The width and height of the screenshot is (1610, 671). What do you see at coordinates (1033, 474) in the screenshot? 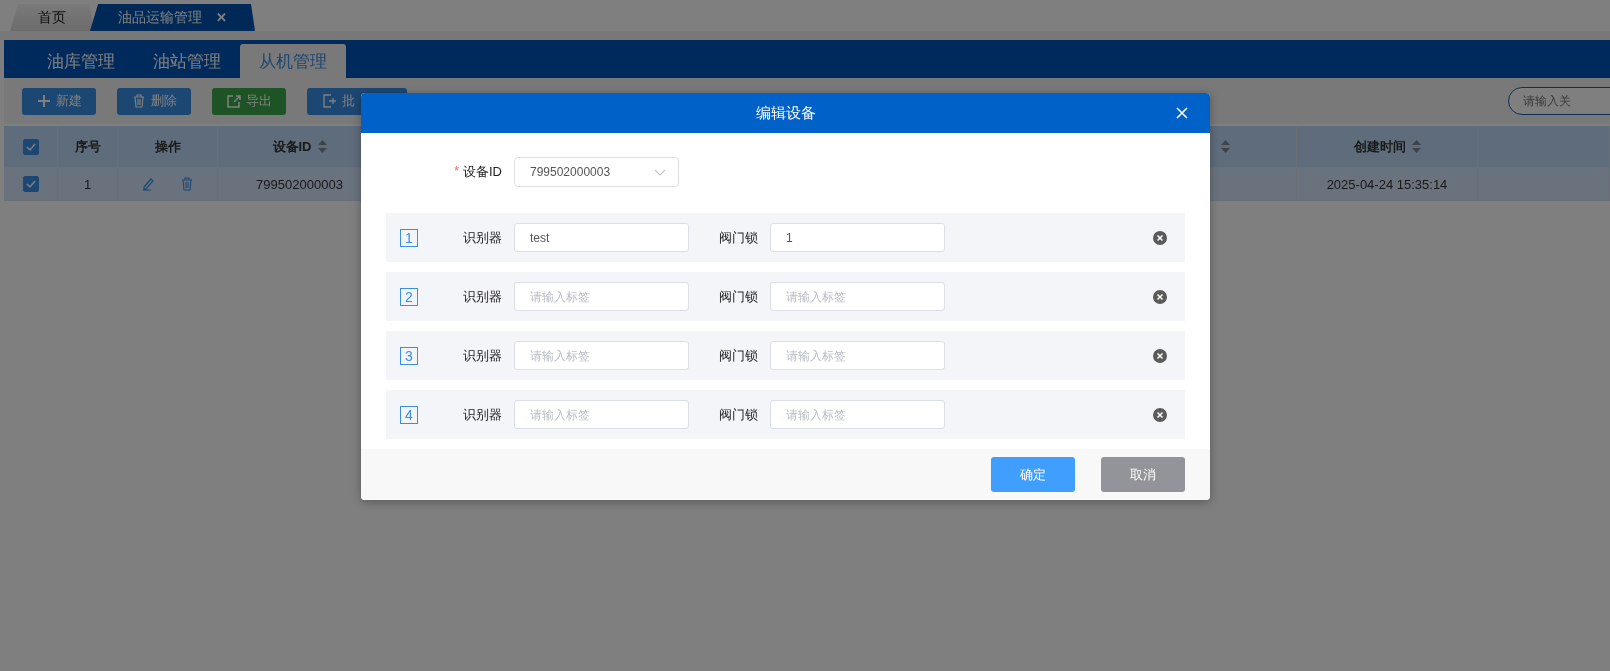
I see `dialog-button: 确定` at bounding box center [1033, 474].